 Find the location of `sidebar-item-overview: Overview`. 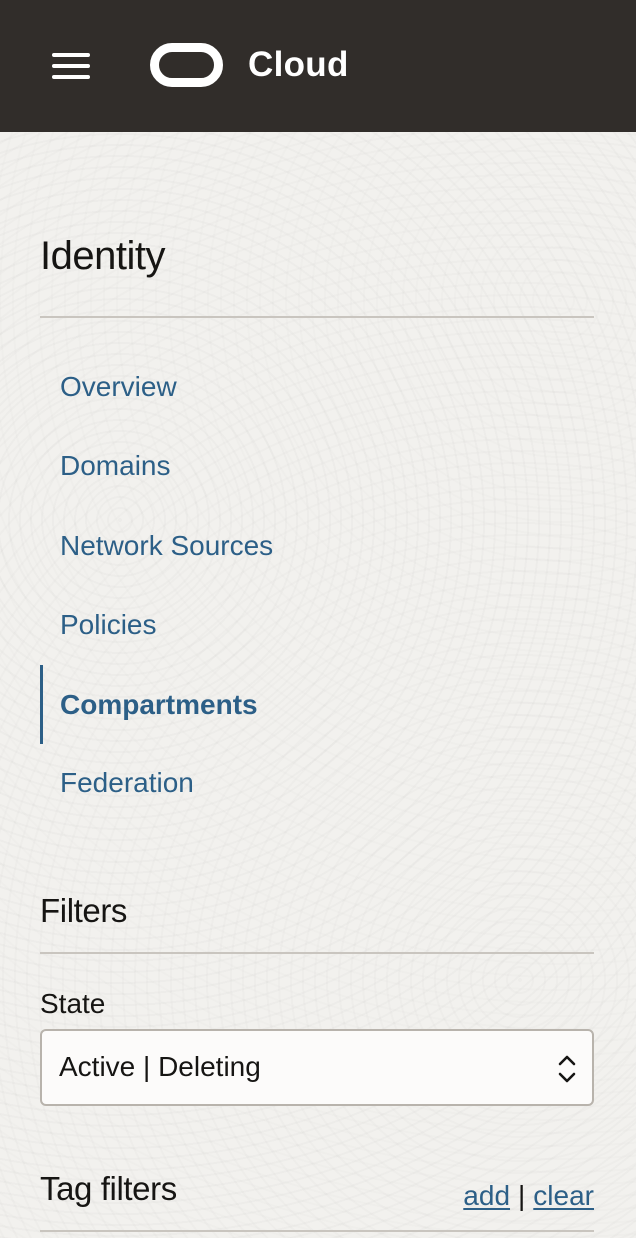

sidebar-item-overview: Overview is located at coordinates (118, 387).